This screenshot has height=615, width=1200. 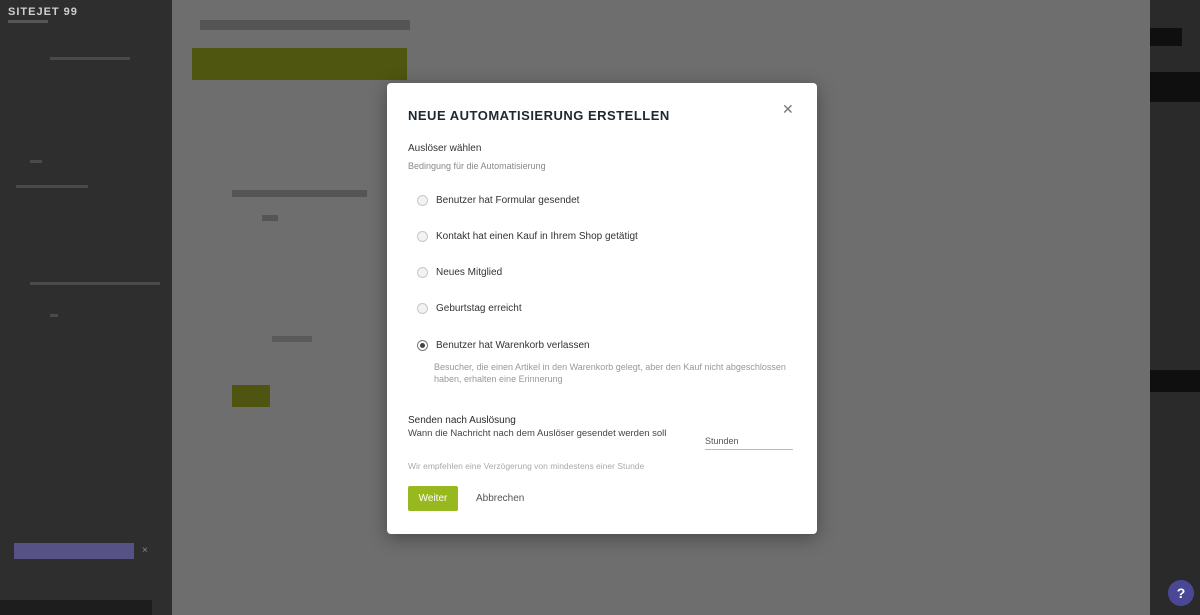 What do you see at coordinates (462, 420) in the screenshot?
I see `delay-section-title: Senden nach Auslösung` at bounding box center [462, 420].